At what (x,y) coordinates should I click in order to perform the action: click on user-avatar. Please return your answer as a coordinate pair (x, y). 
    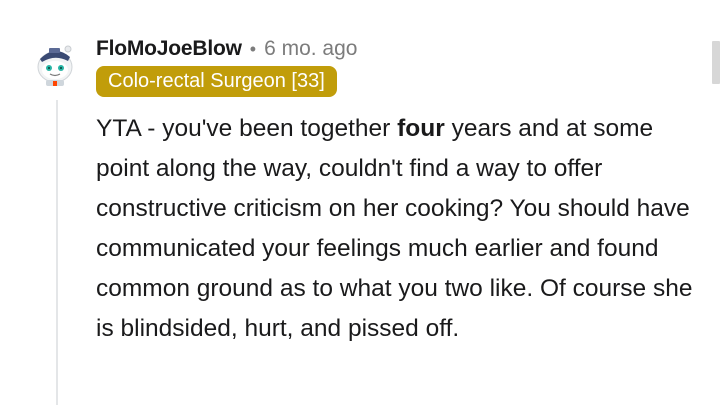
    Looking at the image, I should click on (55, 63).